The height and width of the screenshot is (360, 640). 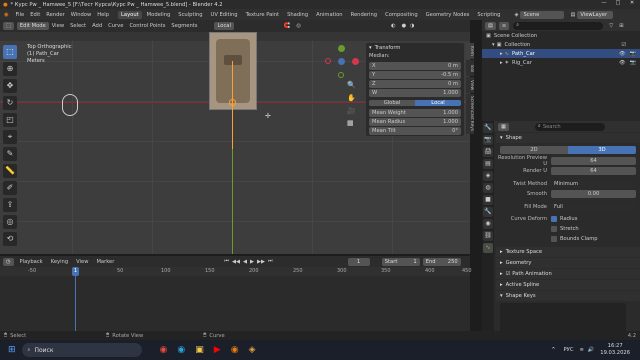 What do you see at coordinates (351, 85) in the screenshot?
I see `zoom-icon: 🔍` at bounding box center [351, 85].